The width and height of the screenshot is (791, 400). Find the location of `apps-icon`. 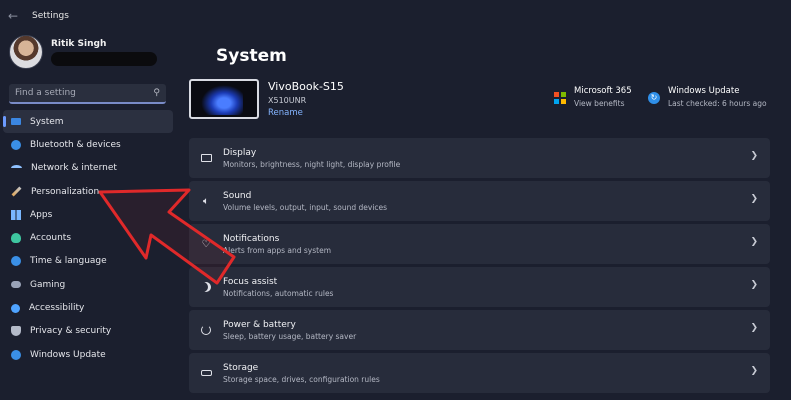

apps-icon is located at coordinates (16, 214).